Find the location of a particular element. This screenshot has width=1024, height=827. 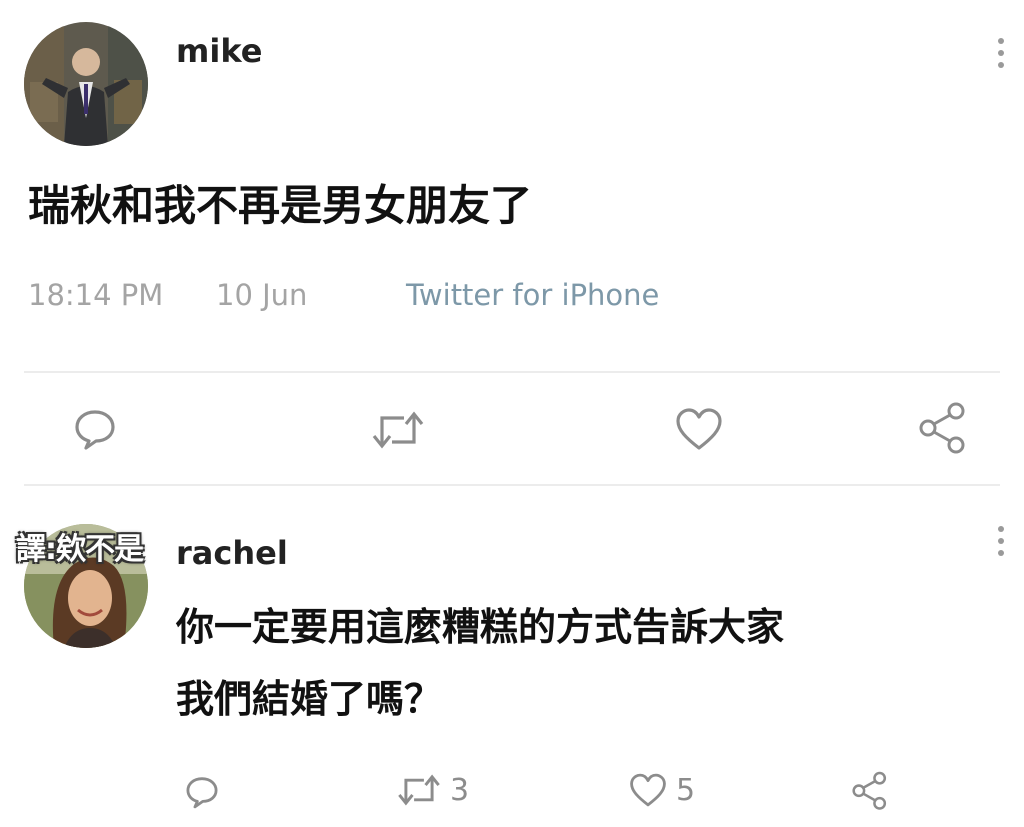

tweet-text: 瑞秋和我不再是男女朋友了 is located at coordinates (280, 205).